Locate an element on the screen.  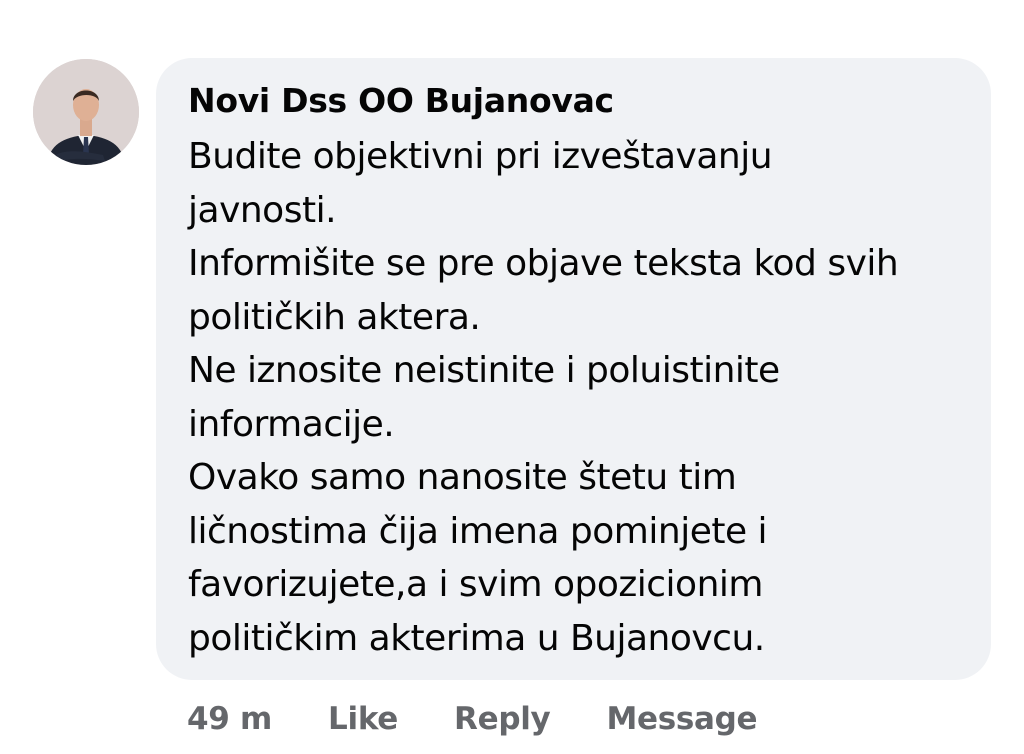
author-avatar is located at coordinates (86, 112).